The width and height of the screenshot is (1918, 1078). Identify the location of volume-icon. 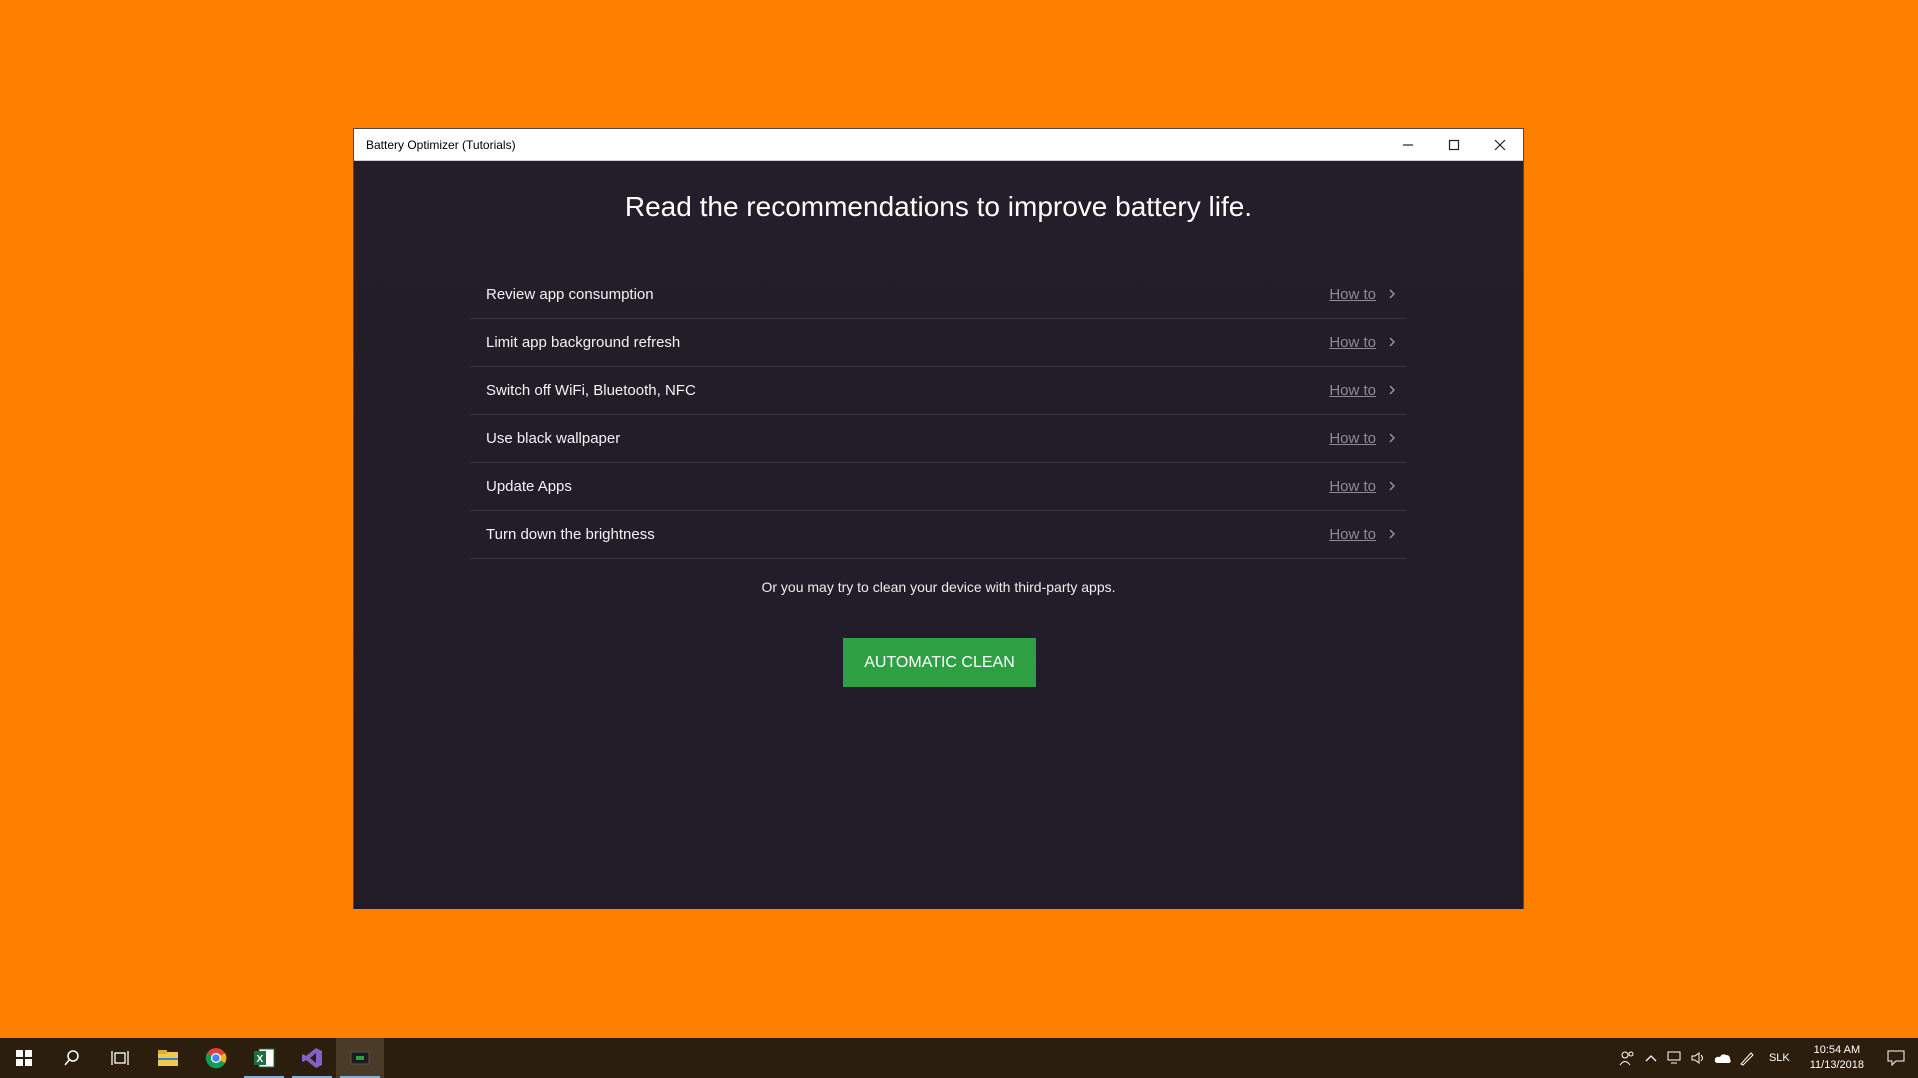
(1699, 1058).